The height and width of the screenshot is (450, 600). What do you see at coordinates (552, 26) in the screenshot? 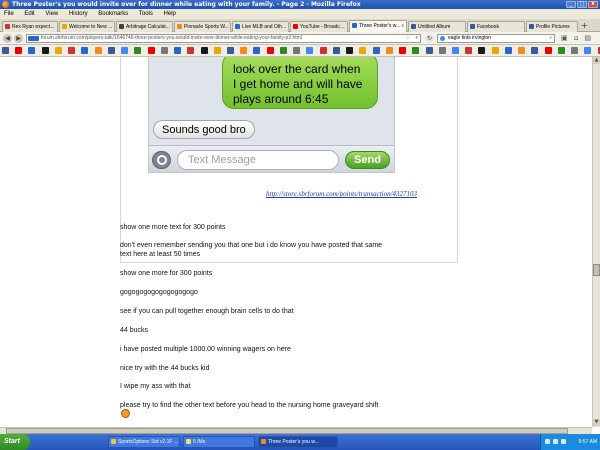
I see `tab-profile-pictures: Profile Pictures` at bounding box center [552, 26].